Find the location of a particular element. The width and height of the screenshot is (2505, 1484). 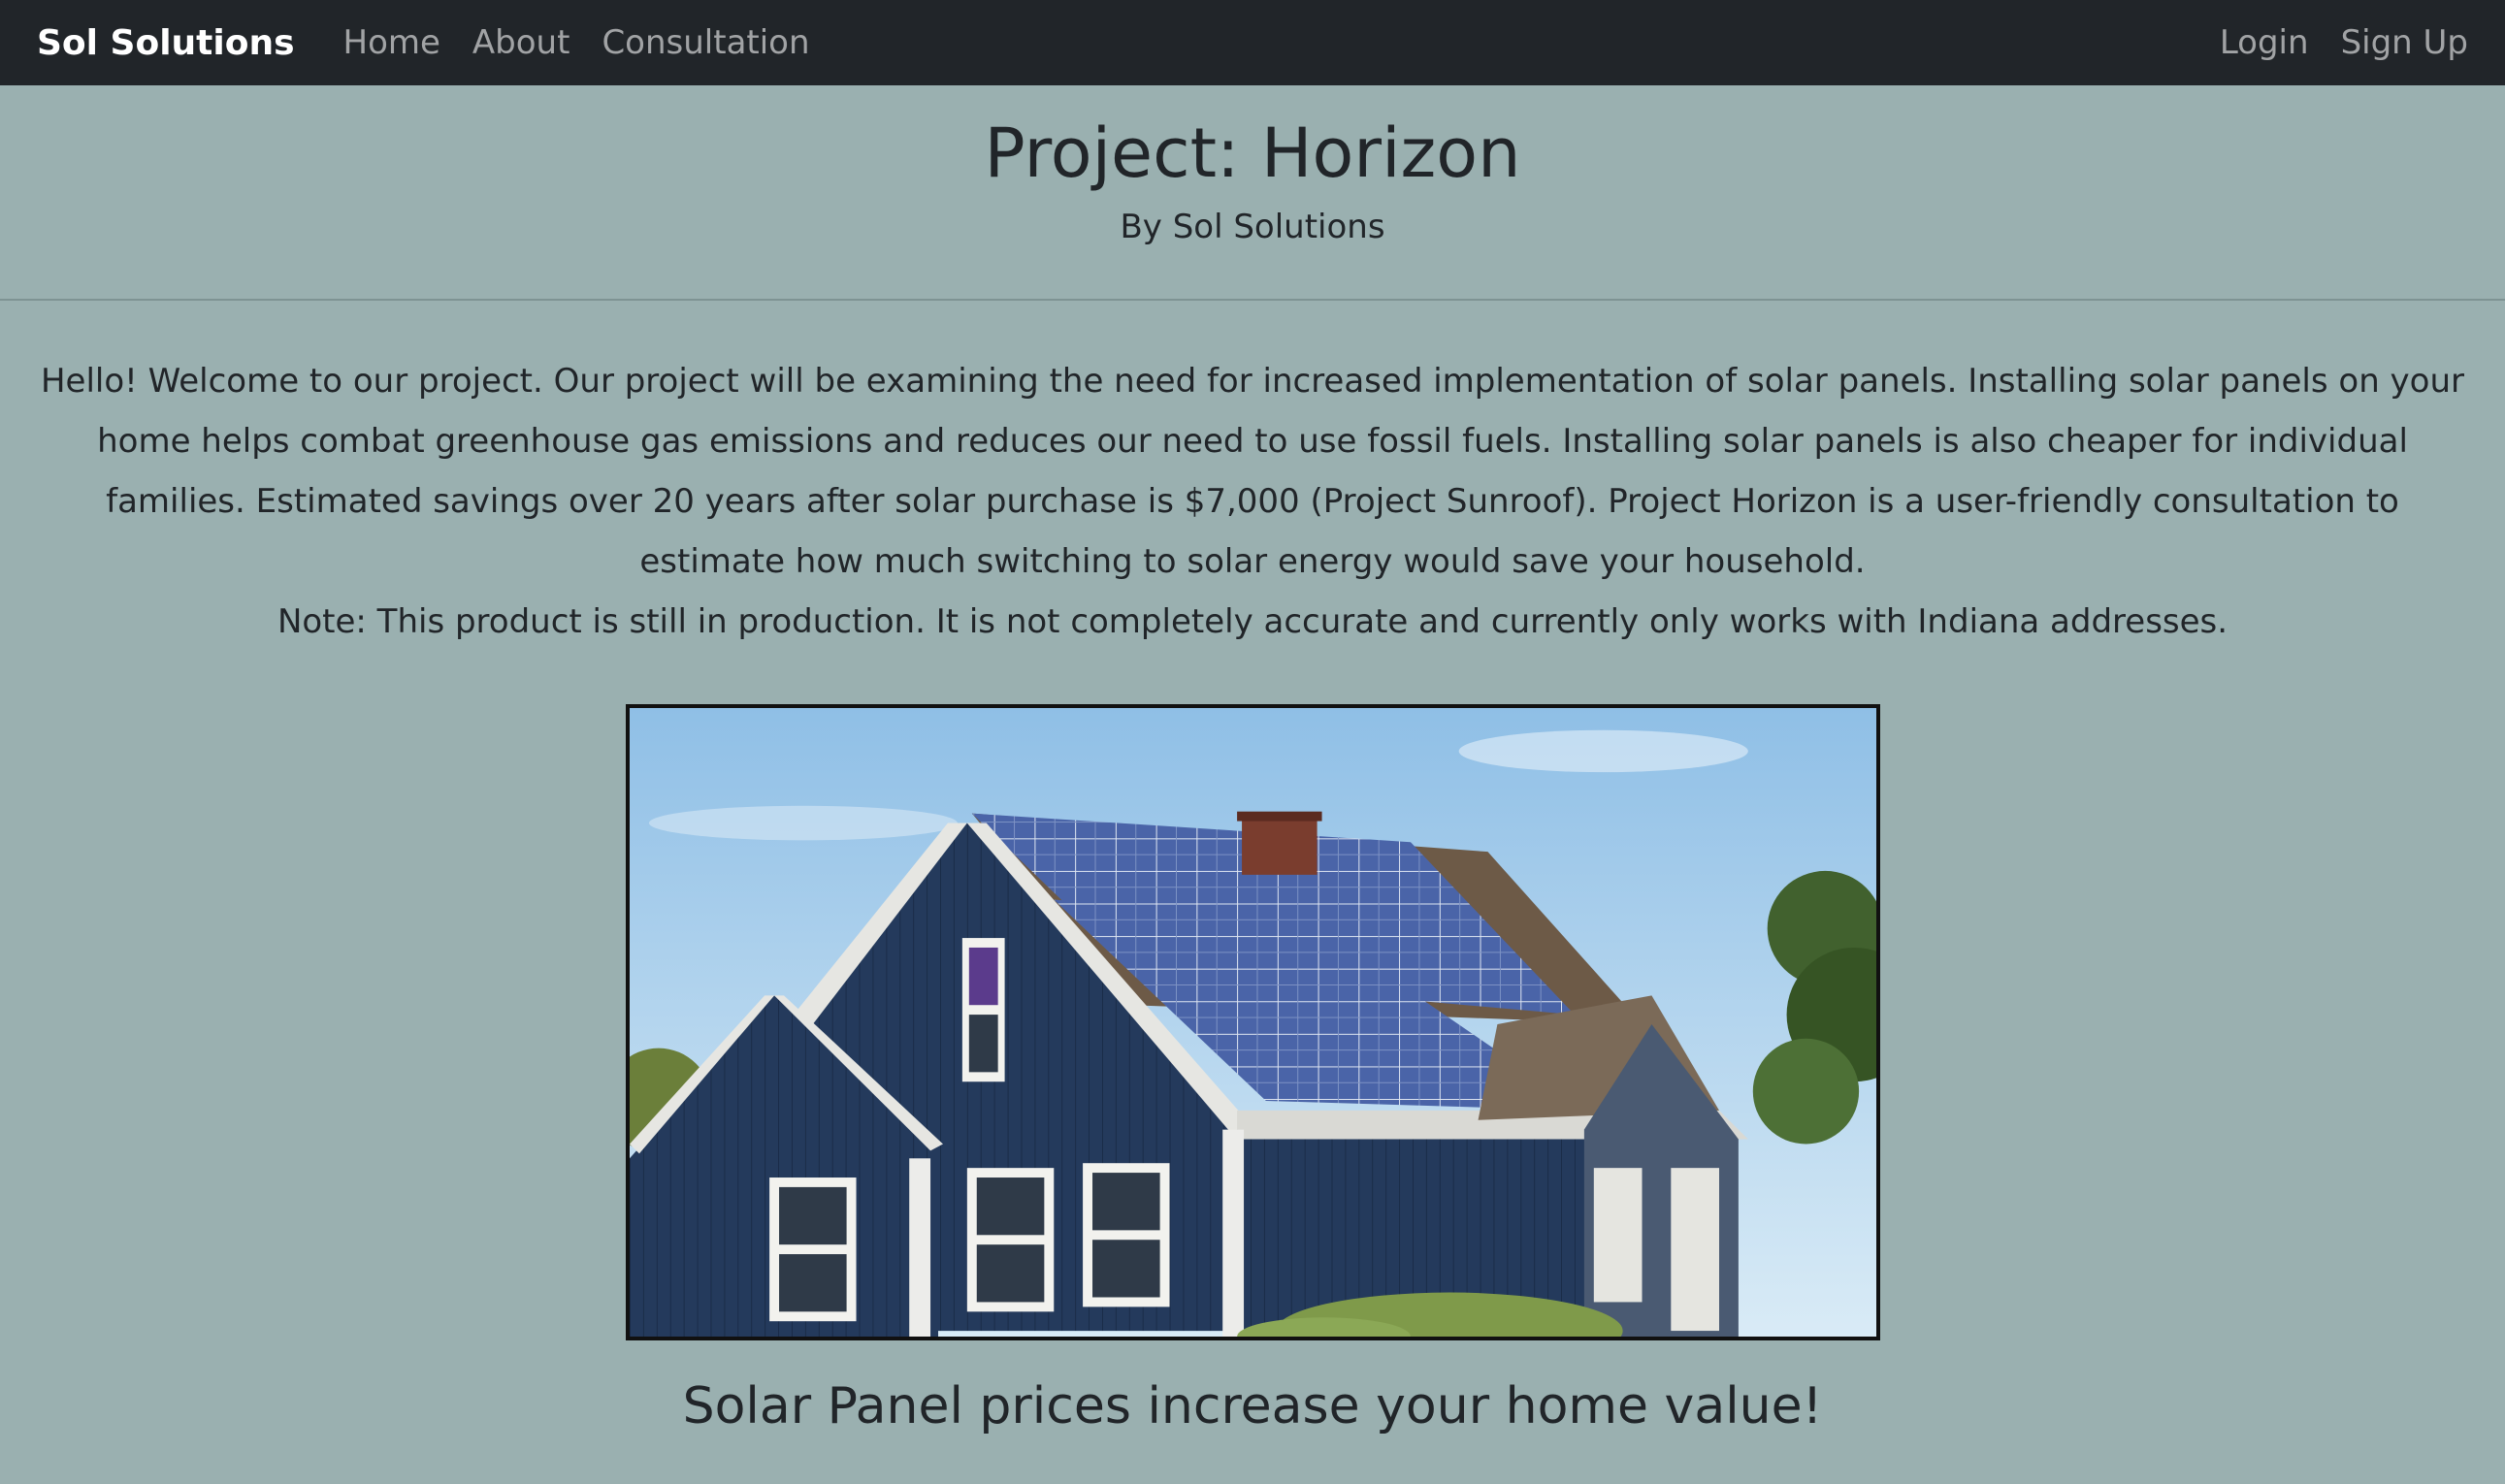

page-subtitle: By Sol Solutions is located at coordinates (1252, 227).